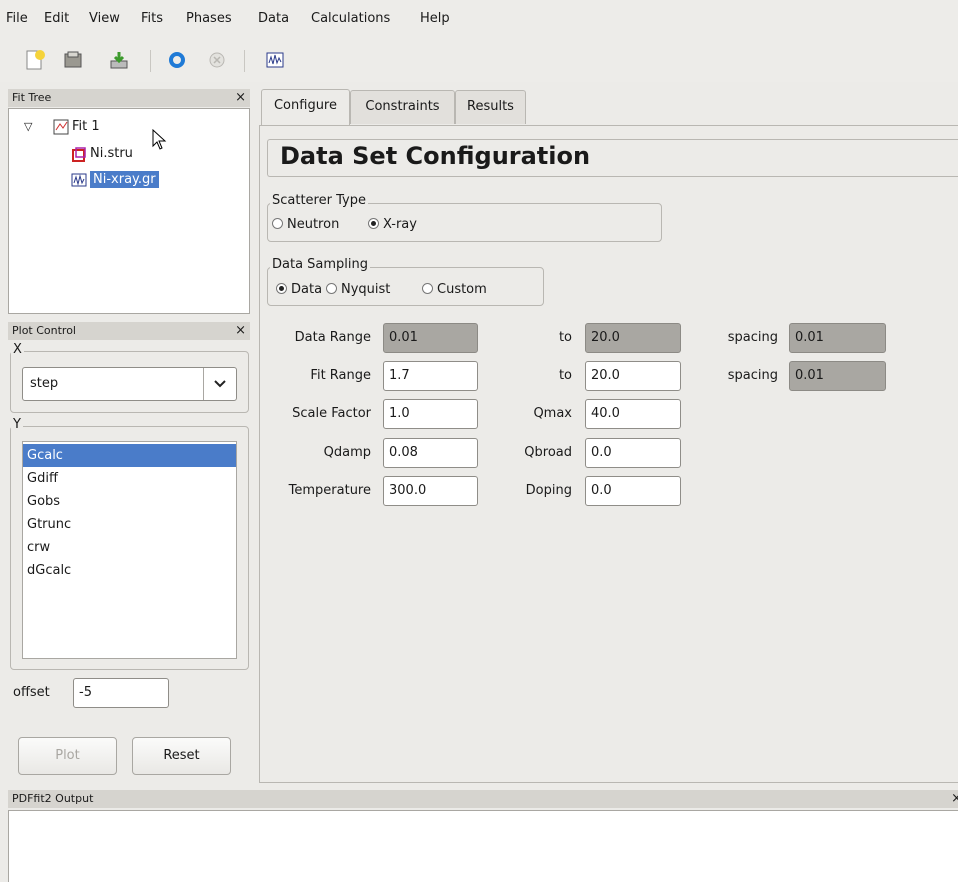 This screenshot has width=958, height=882. I want to click on structure-icon, so click(79, 157).